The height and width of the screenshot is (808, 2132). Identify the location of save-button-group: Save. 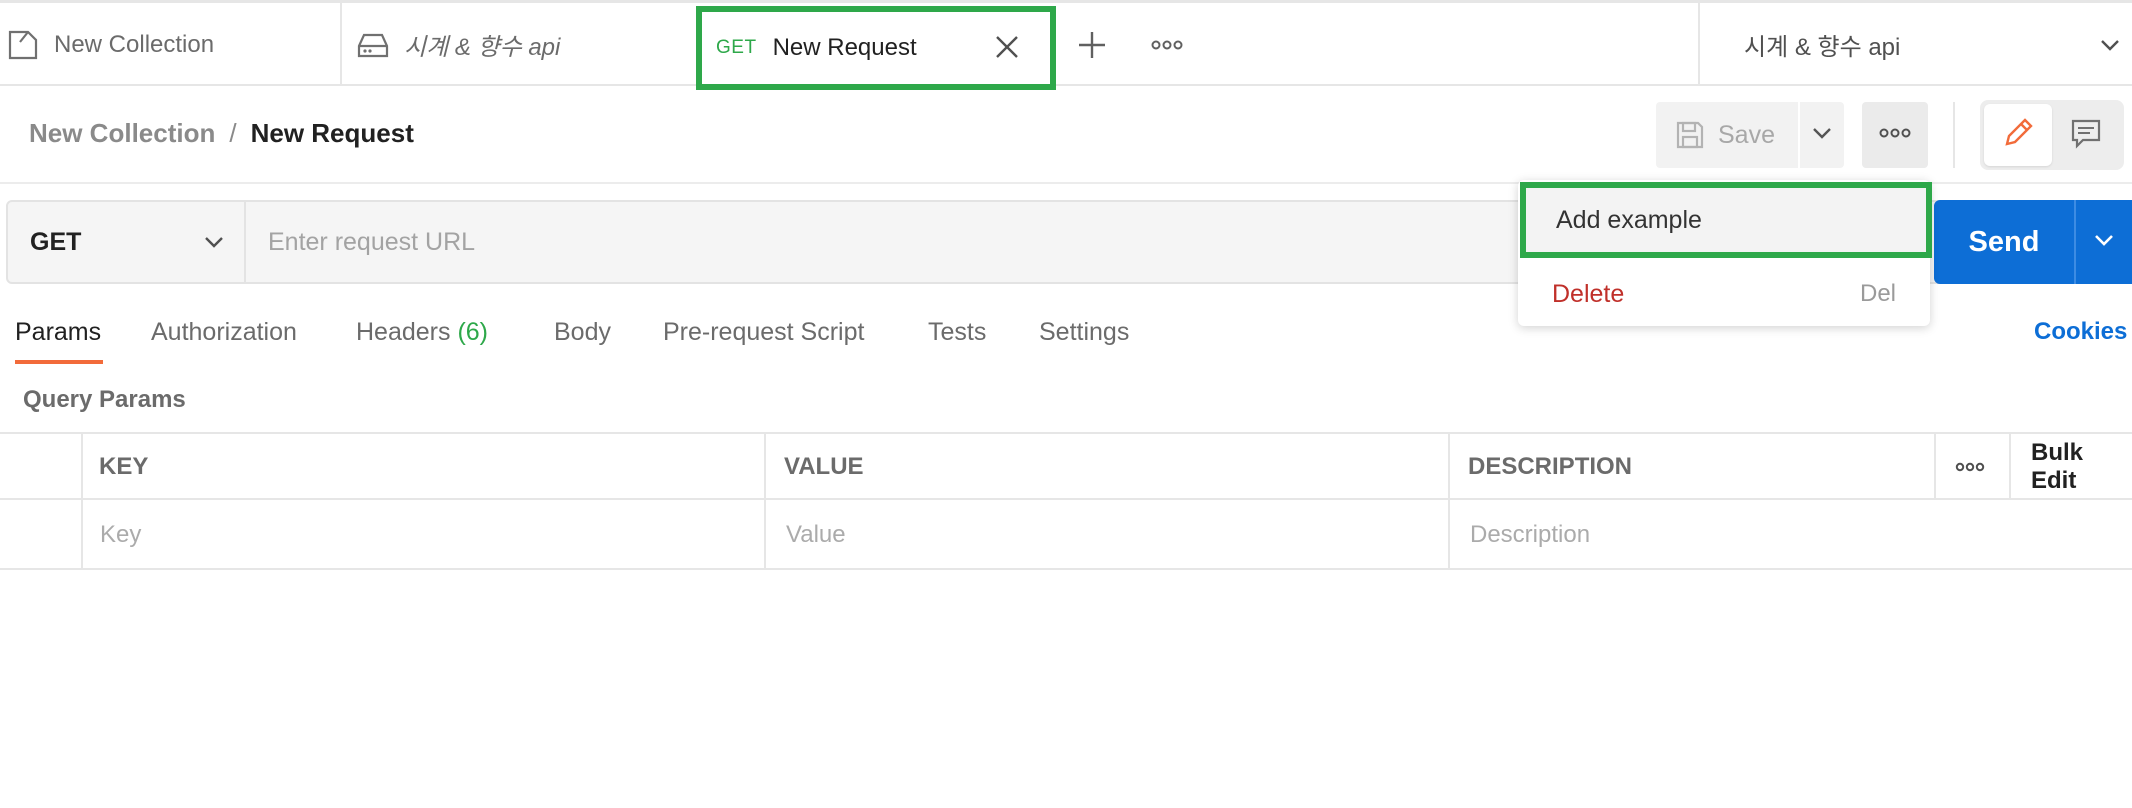
(1750, 135).